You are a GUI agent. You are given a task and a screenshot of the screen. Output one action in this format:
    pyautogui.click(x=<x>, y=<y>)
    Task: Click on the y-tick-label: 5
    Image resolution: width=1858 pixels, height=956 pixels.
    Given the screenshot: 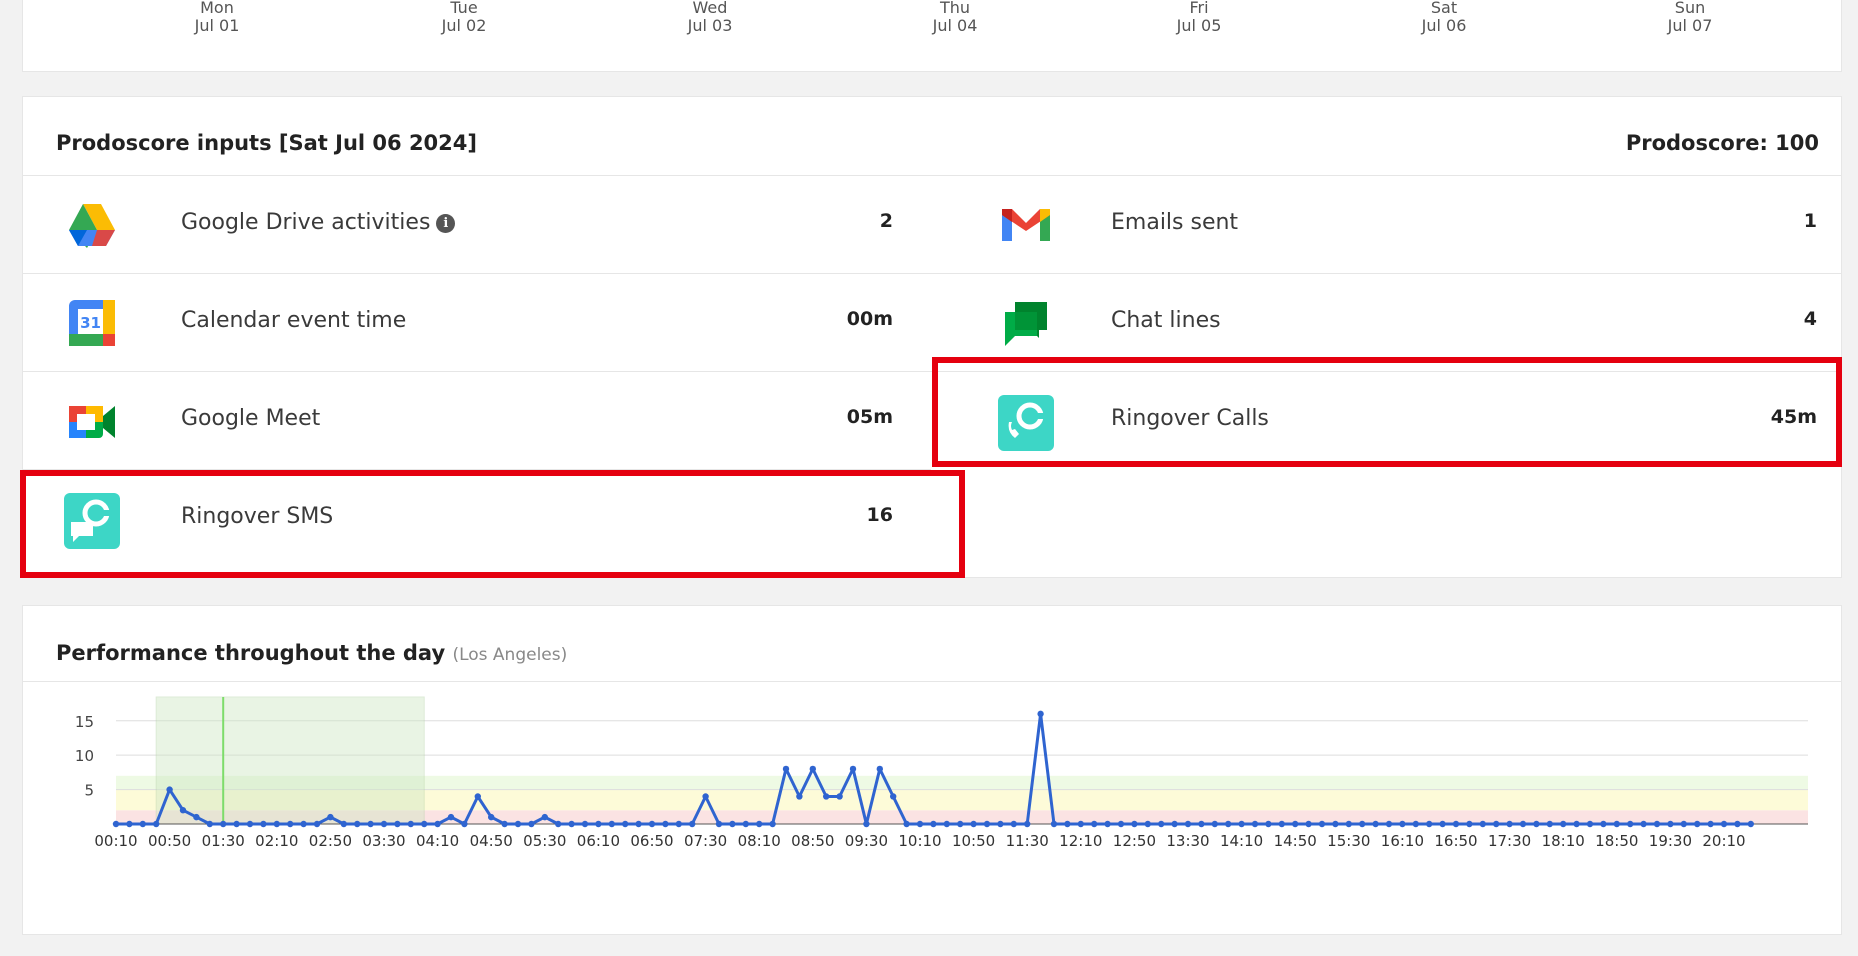 What is the action you would take?
    pyautogui.click(x=89, y=791)
    